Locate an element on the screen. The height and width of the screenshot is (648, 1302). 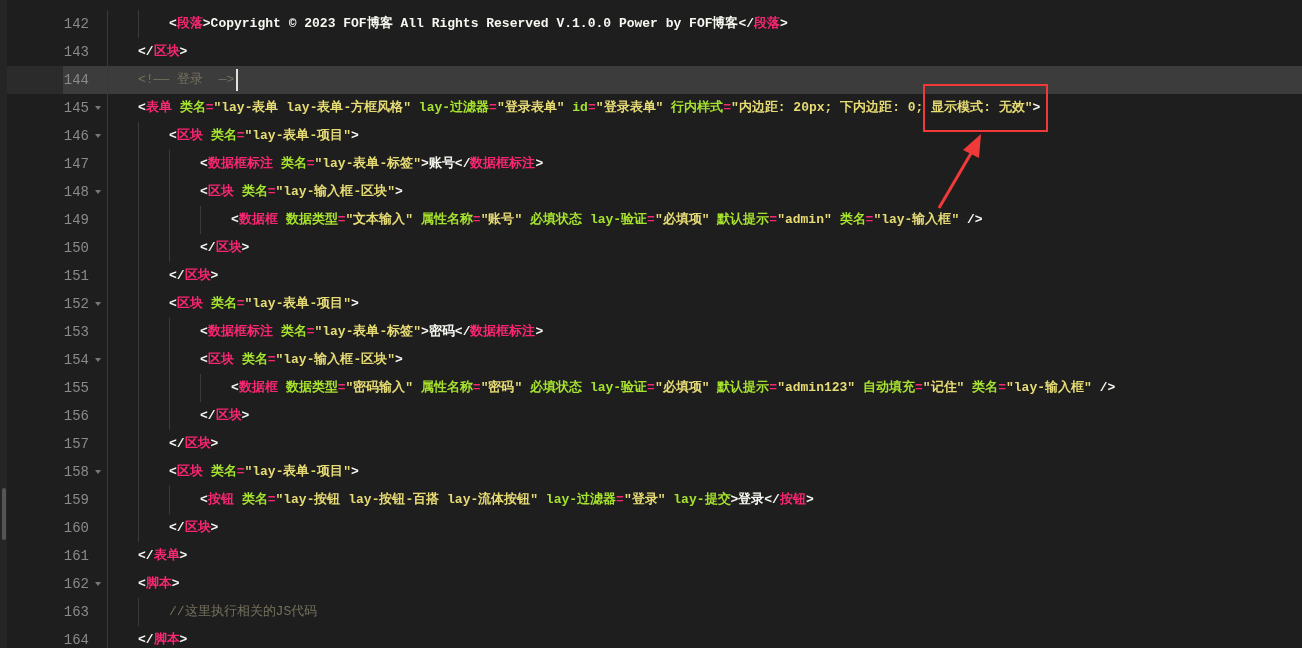
code-line: <数据框标注 类名="lay-表单-标签">密码</数据框标注> is located at coordinates (372, 332).